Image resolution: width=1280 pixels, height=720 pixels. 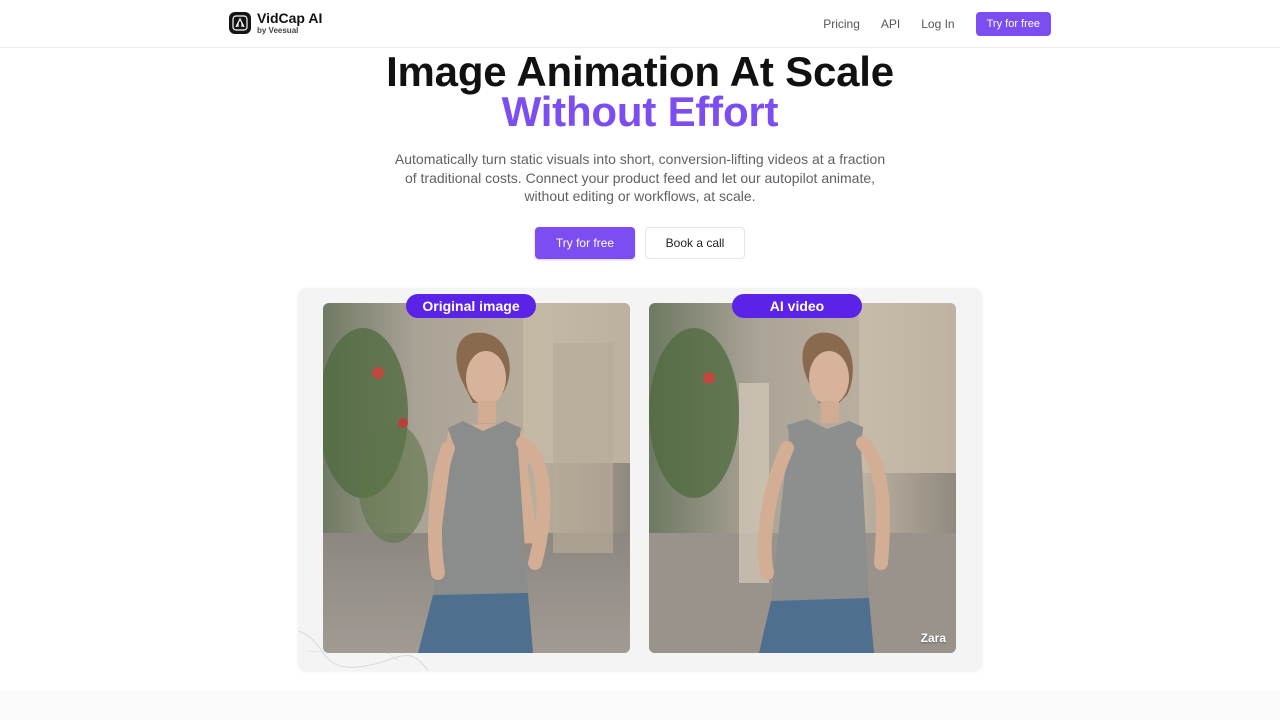 I want to click on original-image, so click(x=476, y=478).